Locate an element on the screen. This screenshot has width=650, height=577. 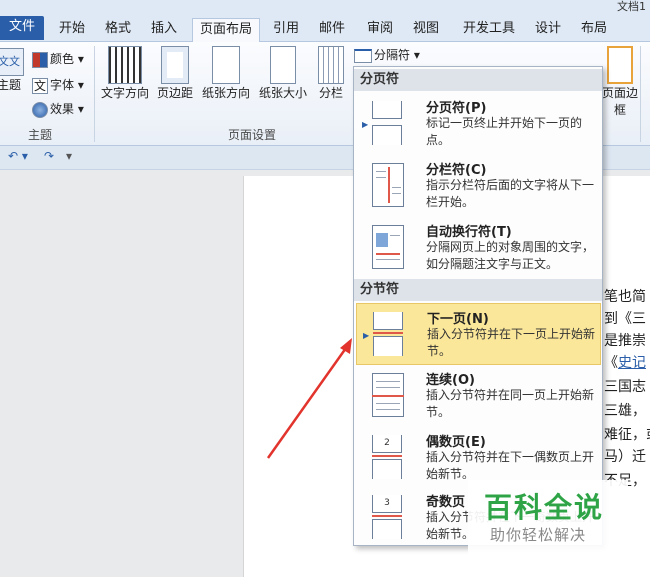
watermark-title: 百科全说 is located at coordinates (544, 507).